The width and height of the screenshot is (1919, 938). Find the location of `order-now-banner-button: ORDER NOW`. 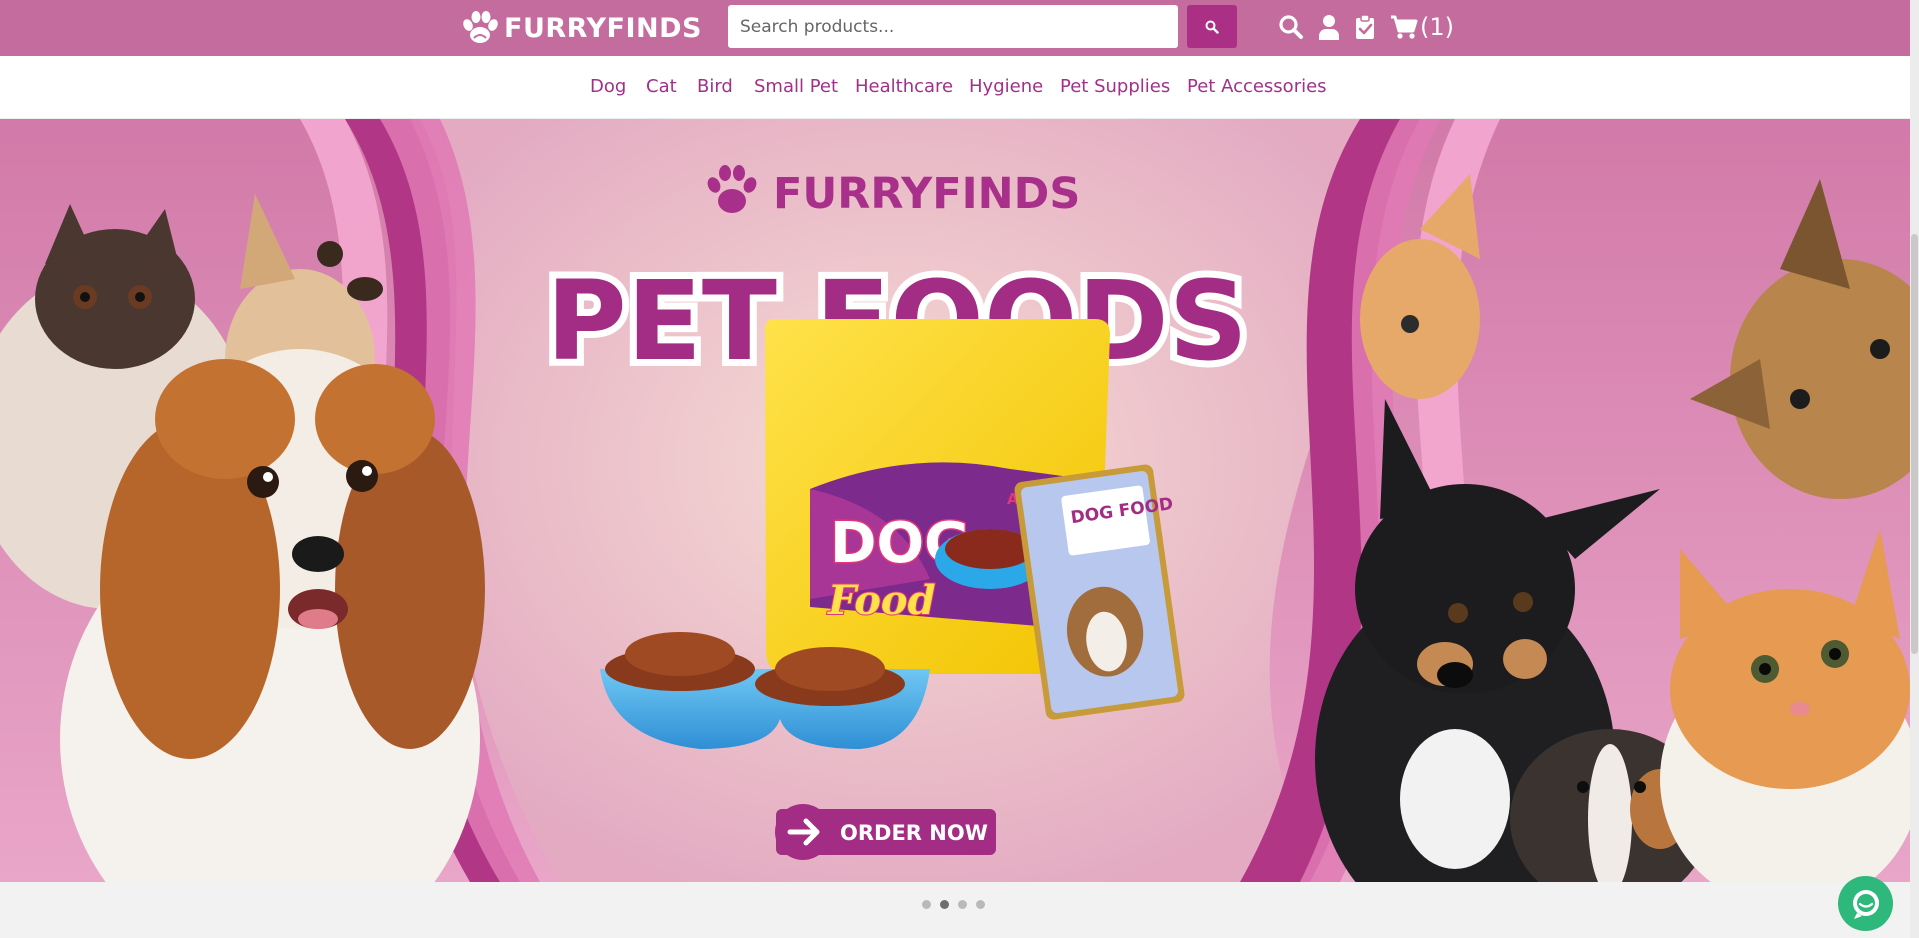

order-now-banner-button: ORDER NOW is located at coordinates (885, 832).